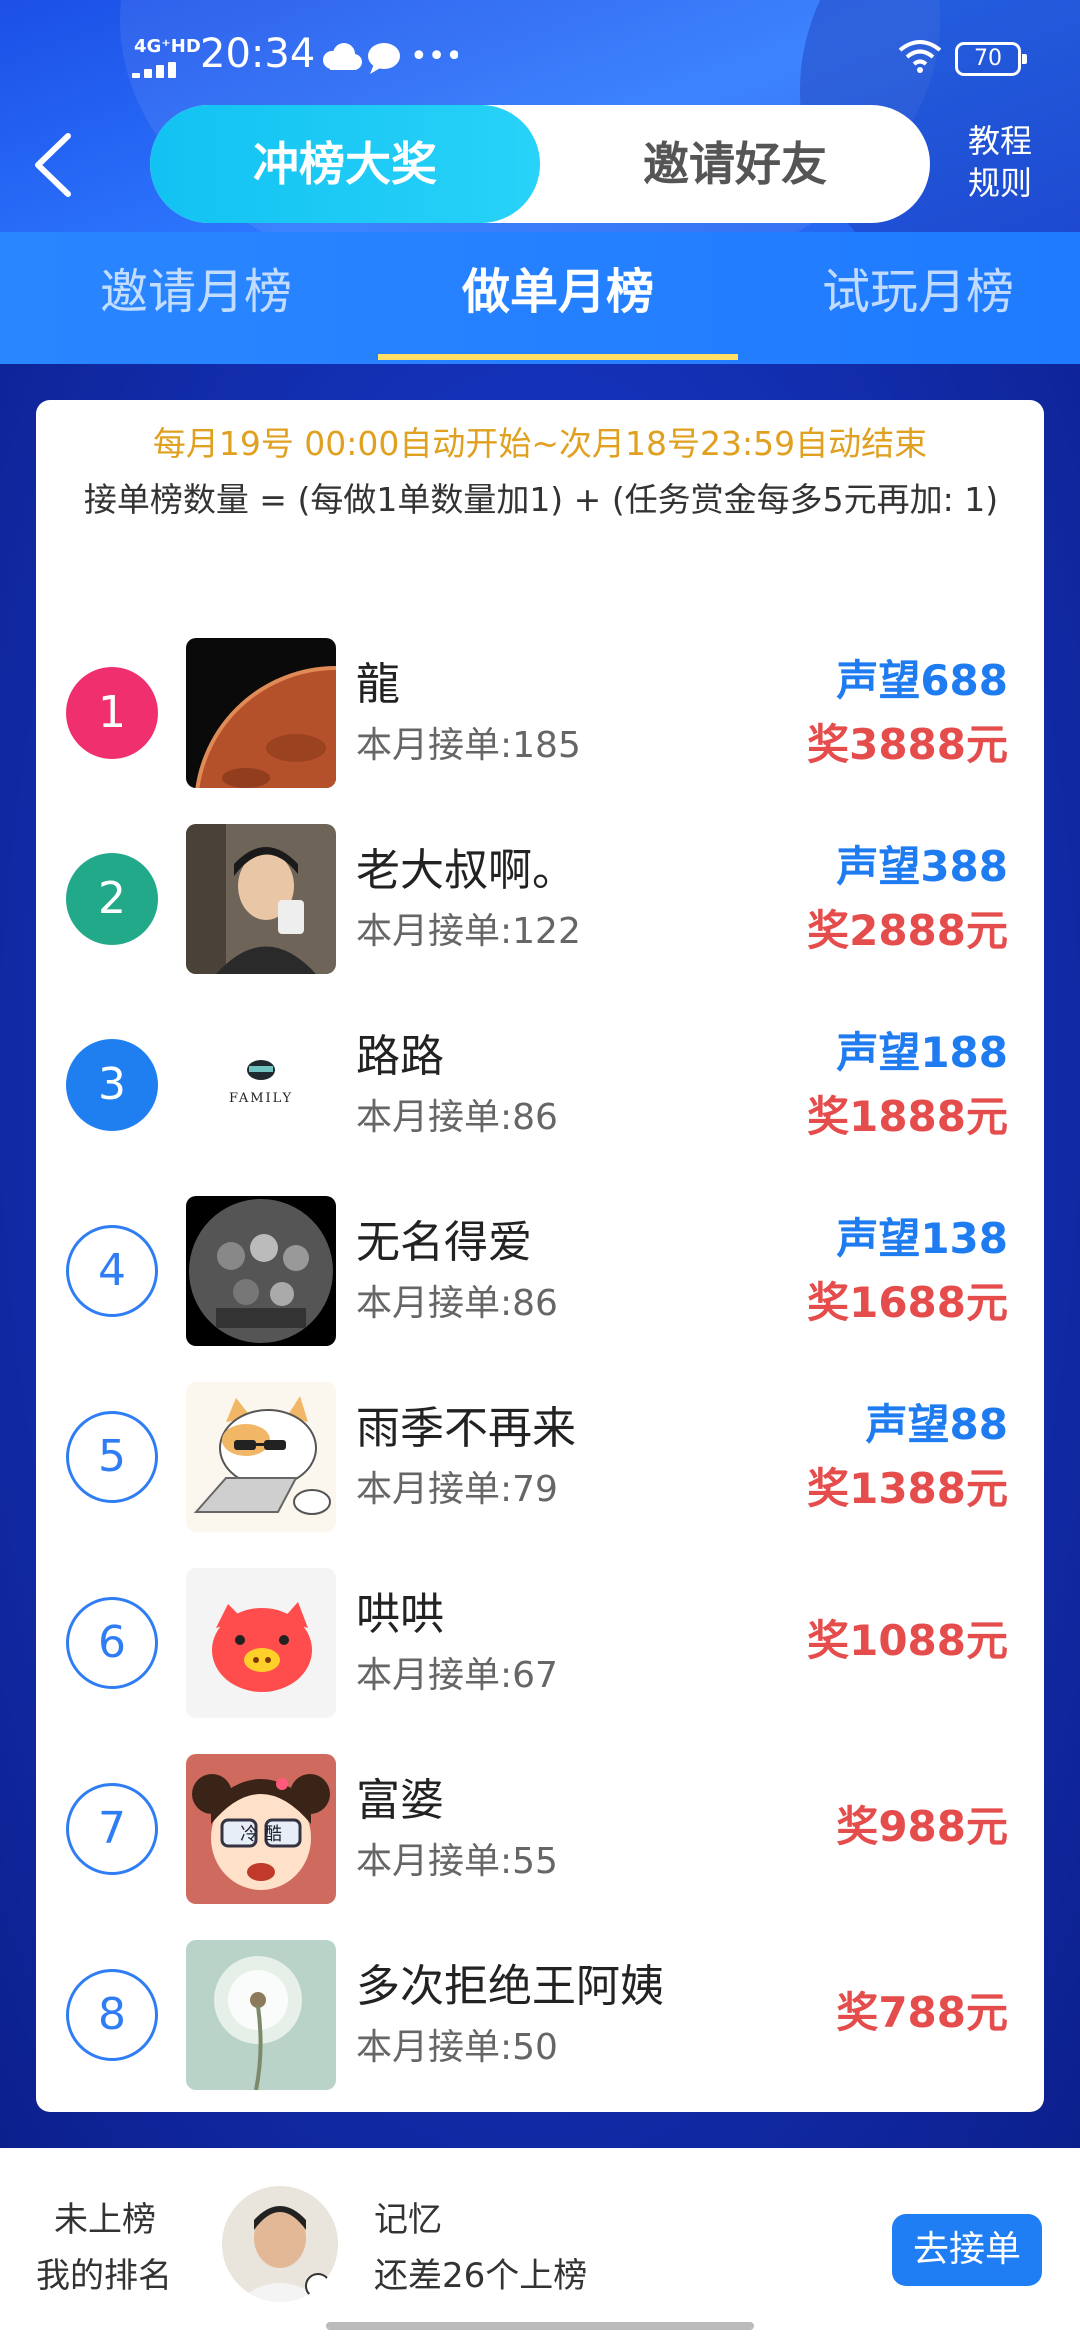 The height and width of the screenshot is (2340, 1080). I want to click on status-bar: 4G⁺HD 20:34 ••• 70, so click(540, 55).